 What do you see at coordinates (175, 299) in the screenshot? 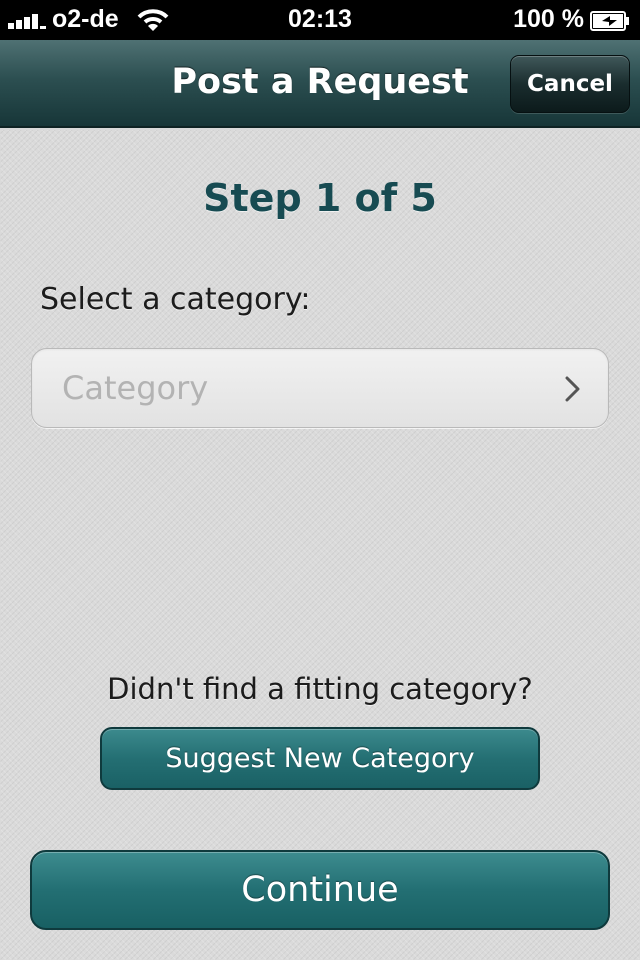
I see `select-category-label: Select a category:` at bounding box center [175, 299].